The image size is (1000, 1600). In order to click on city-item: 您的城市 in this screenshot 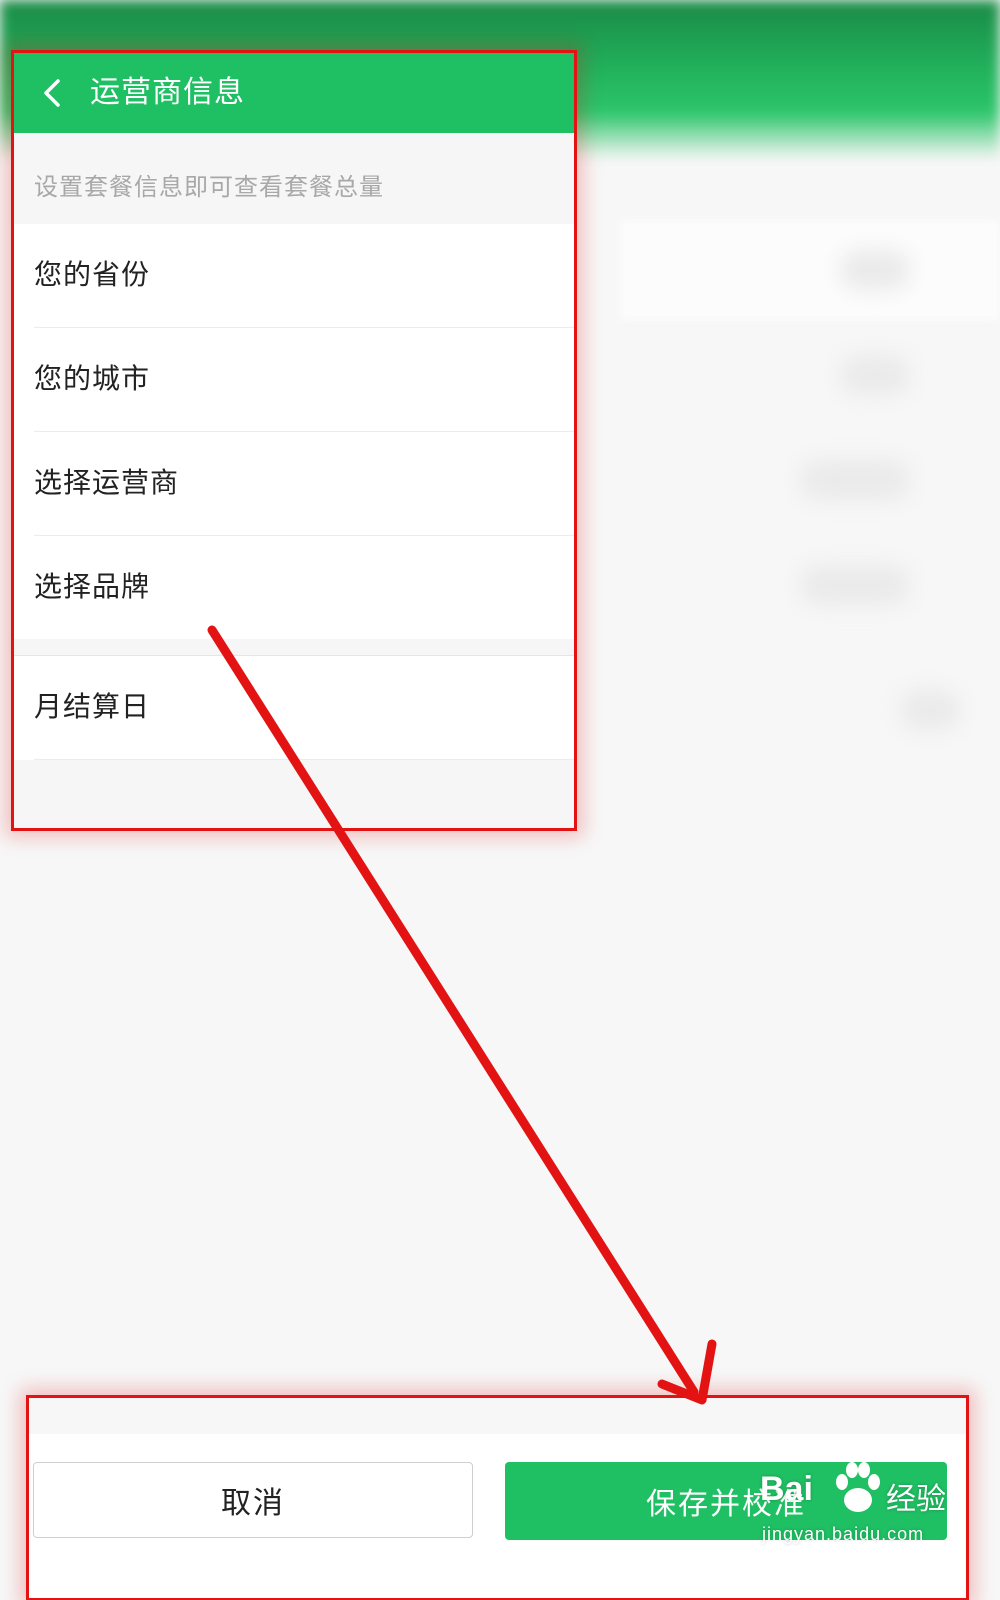, I will do `click(304, 380)`.